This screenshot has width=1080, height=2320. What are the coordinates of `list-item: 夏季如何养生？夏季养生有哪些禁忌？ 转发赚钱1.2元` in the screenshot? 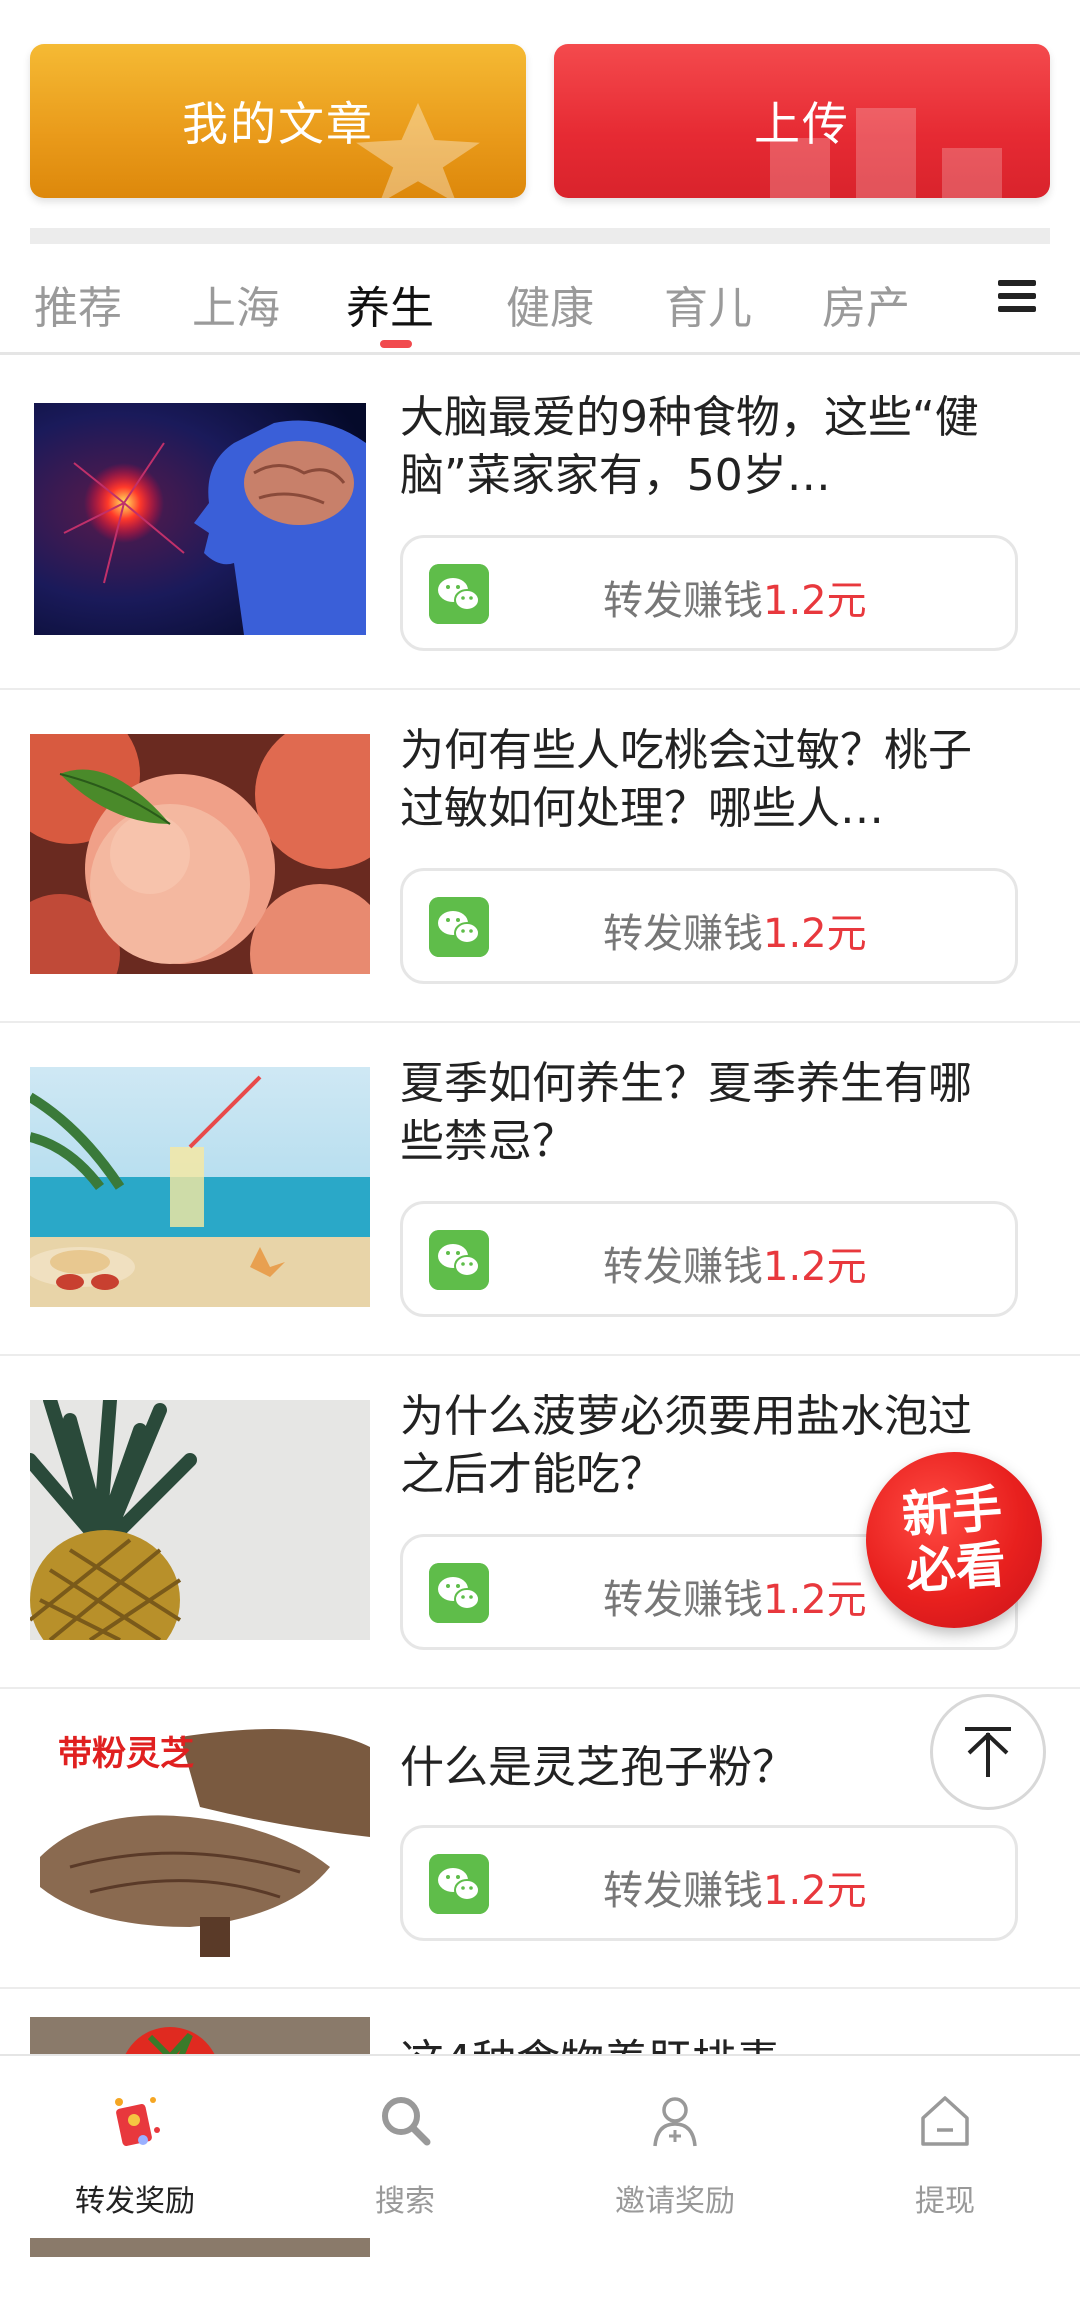 It's located at (540, 1188).